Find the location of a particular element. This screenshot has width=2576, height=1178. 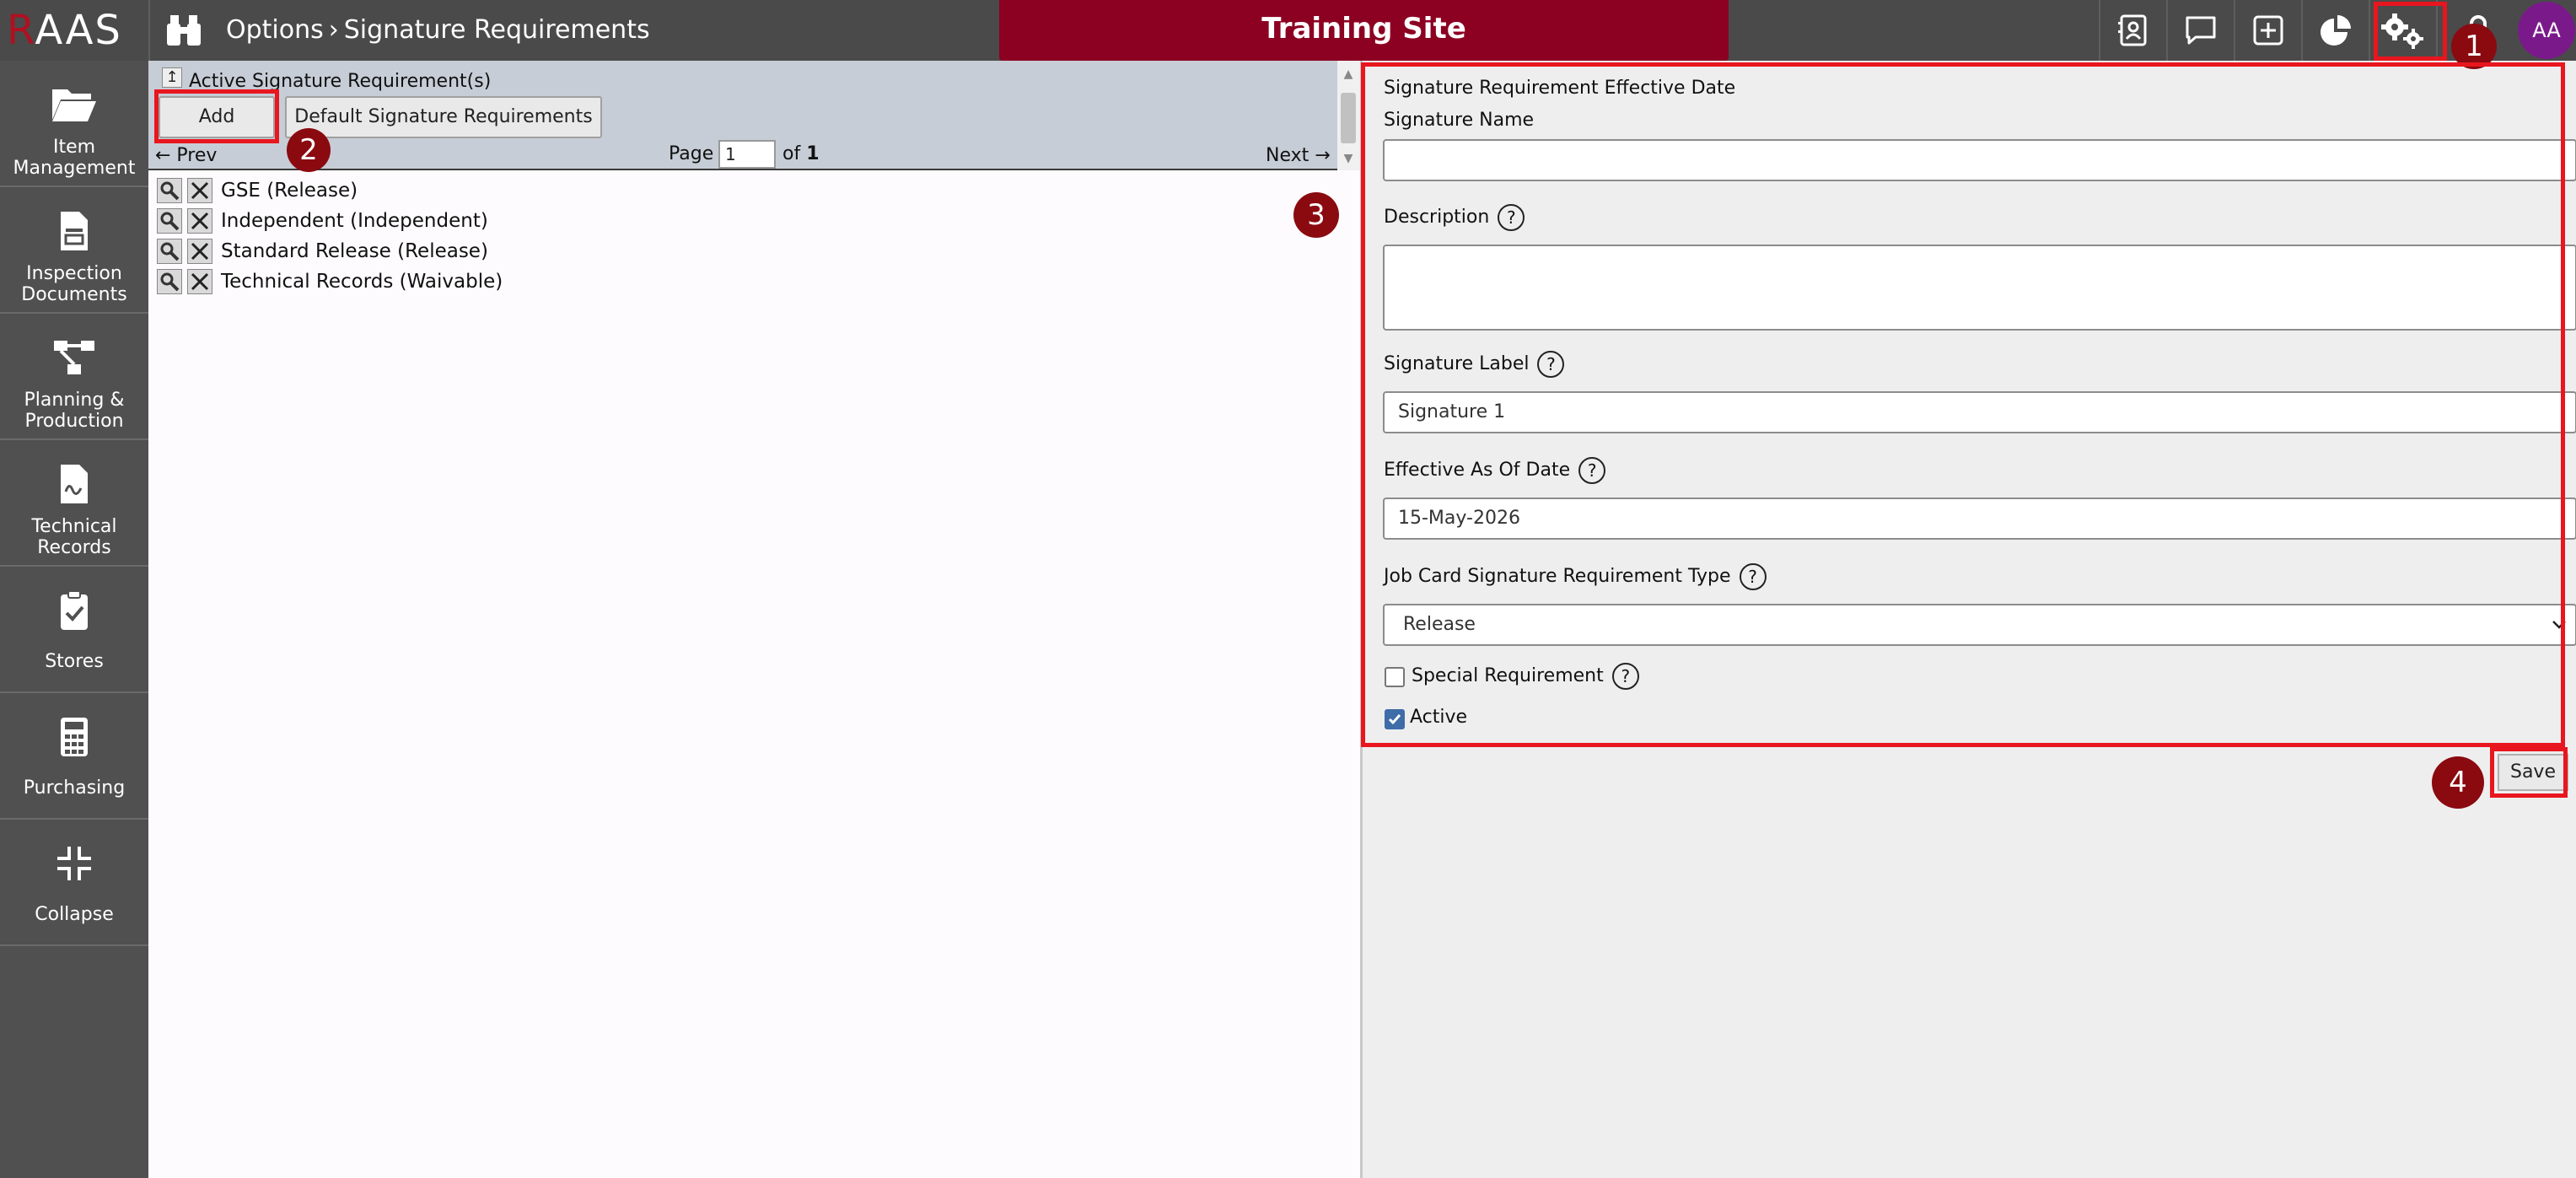

divider is located at coordinates (149, 30).